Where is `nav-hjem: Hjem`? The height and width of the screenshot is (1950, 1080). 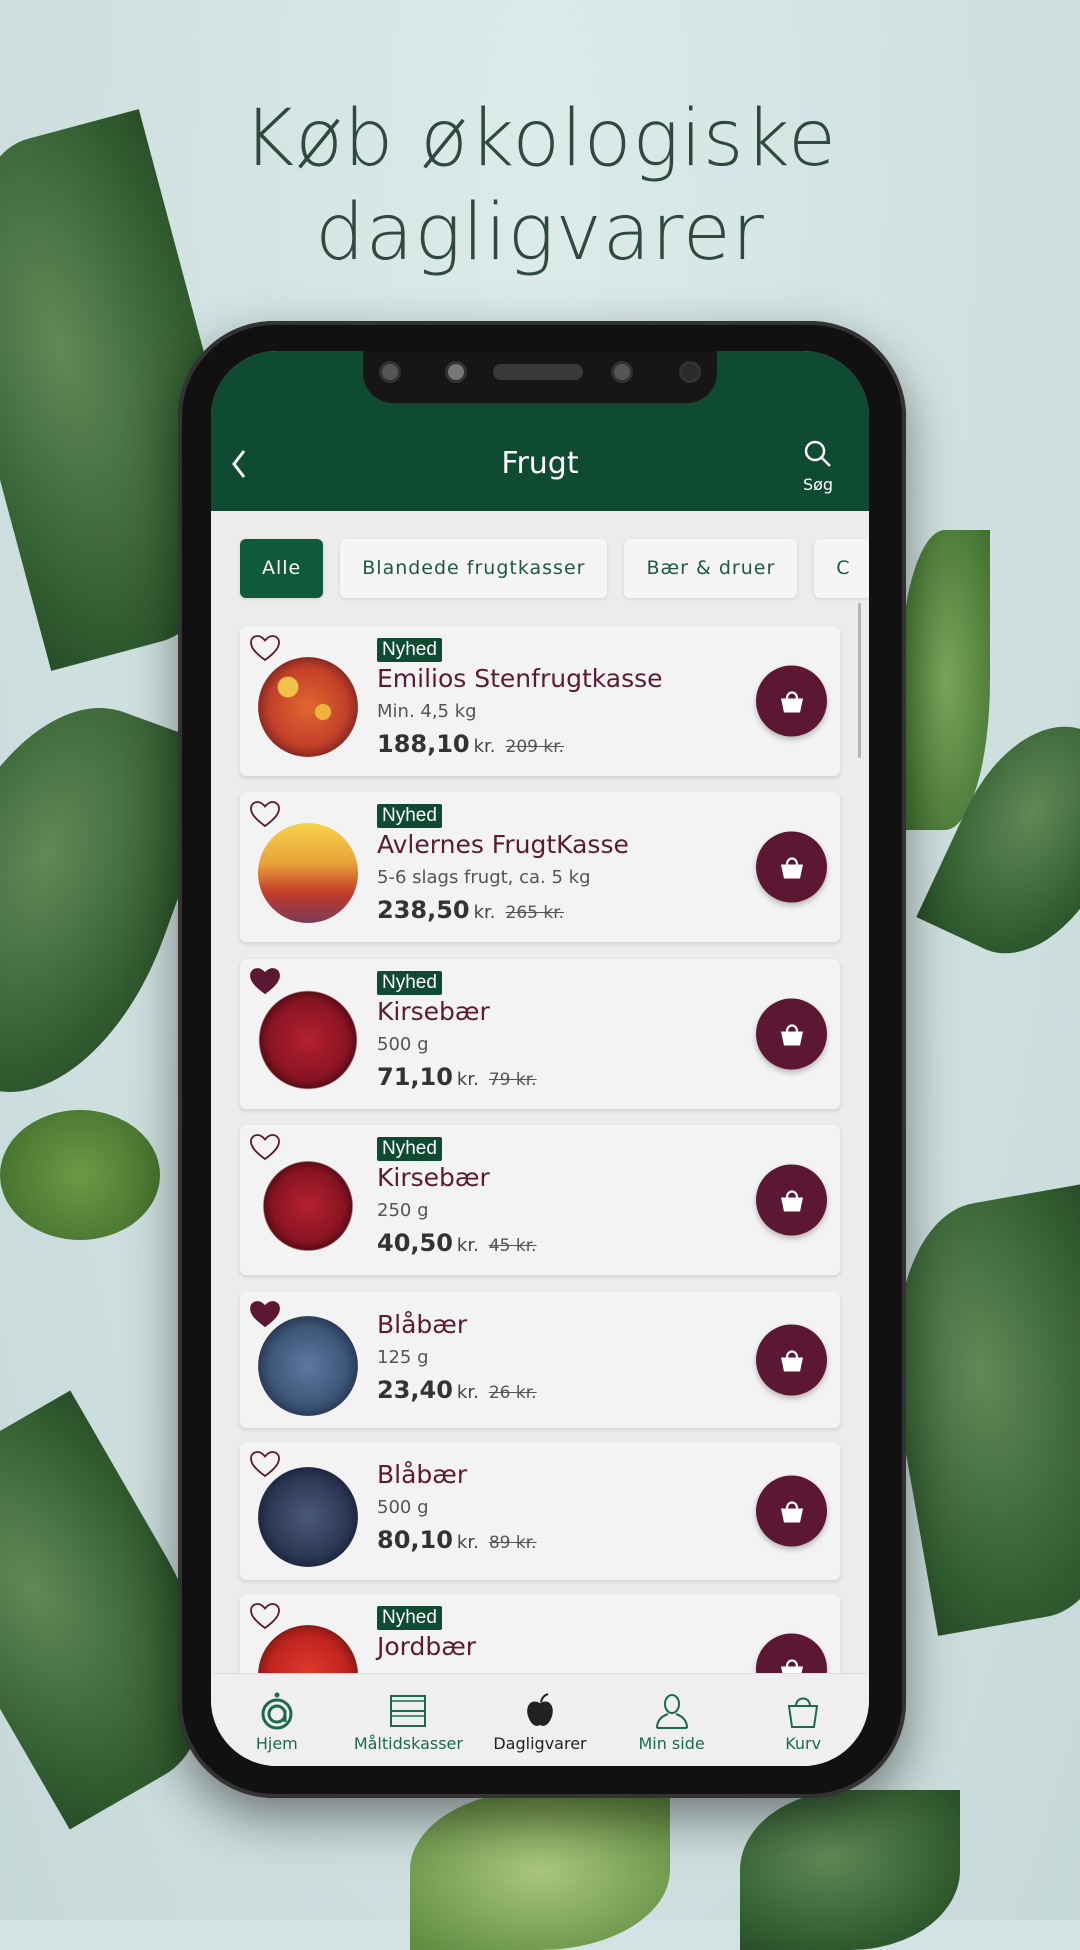 nav-hjem: Hjem is located at coordinates (277, 1720).